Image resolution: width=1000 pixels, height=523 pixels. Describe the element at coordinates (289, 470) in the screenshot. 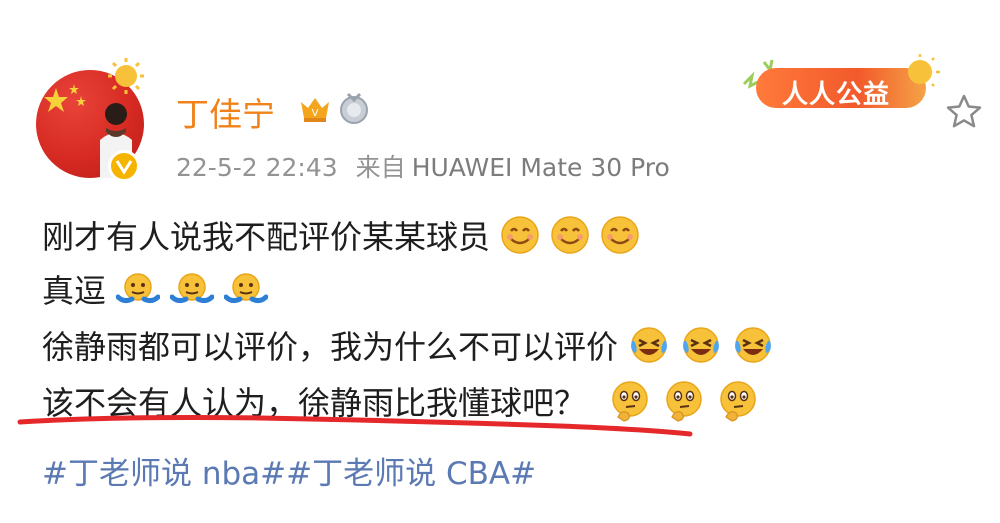

I see `hashtags-link: #丁老师说 nba##丁老师说 CBA#` at that location.